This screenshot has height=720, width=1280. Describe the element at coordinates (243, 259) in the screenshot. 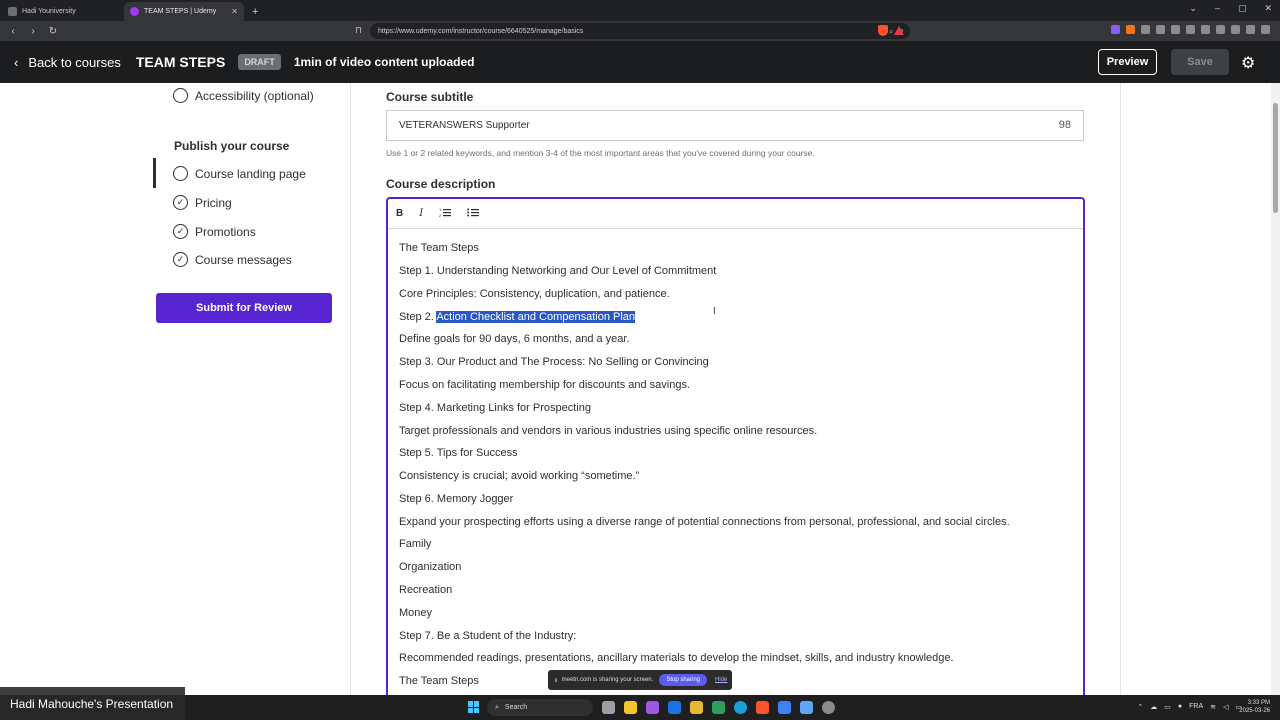

I see `sidebar-item-label: Course messages` at that location.